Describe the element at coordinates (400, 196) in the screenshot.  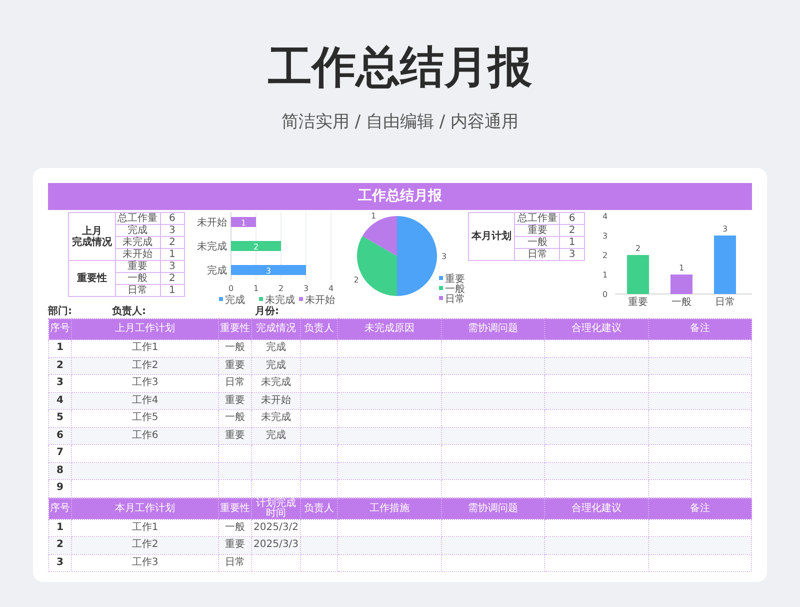
I see `sheet-title: 工作总结月报` at that location.